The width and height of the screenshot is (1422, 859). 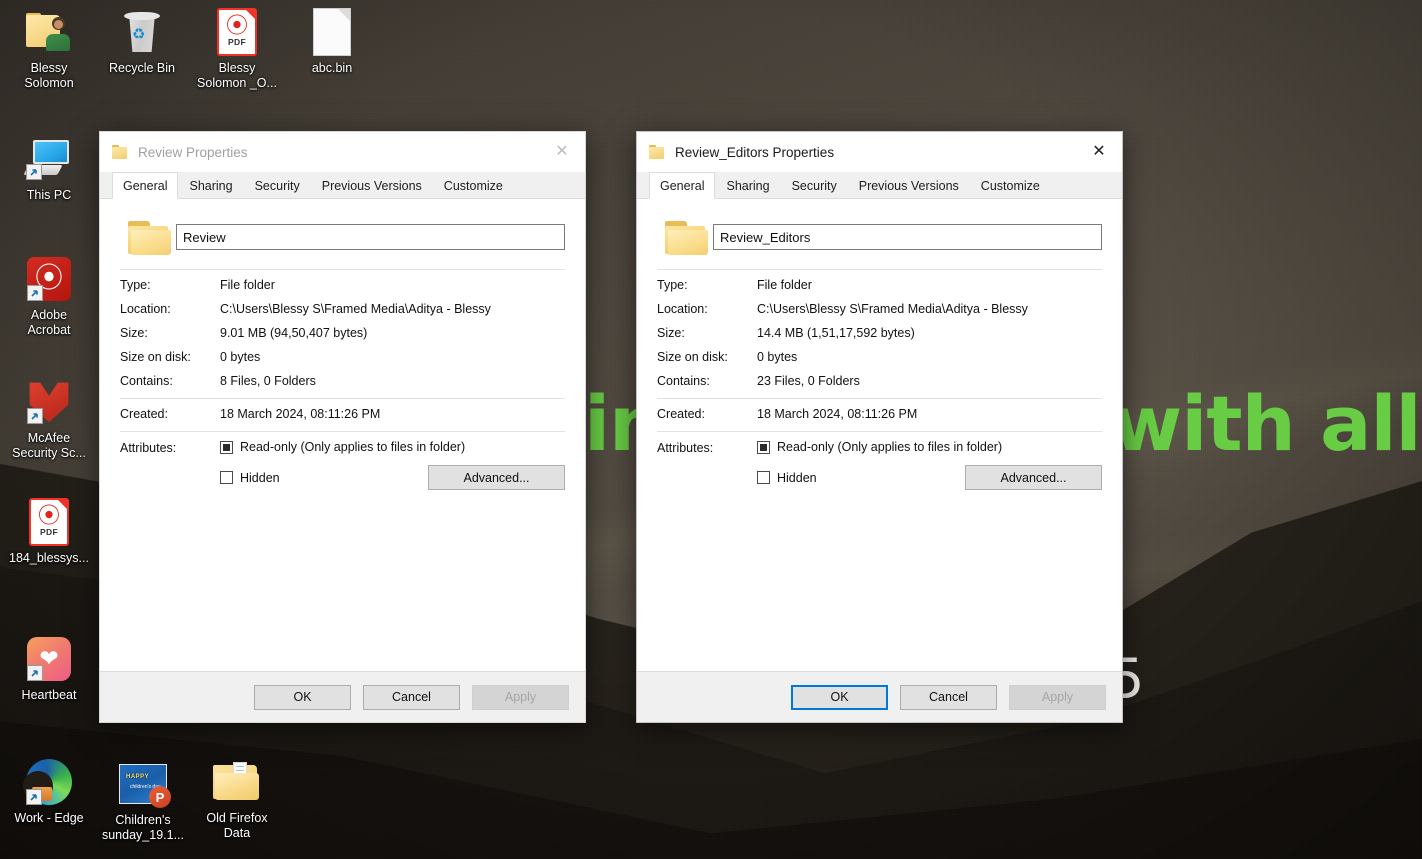 I want to click on property-row-size-on-disk: Size on disk: 0 bytes, so click(x=879, y=357).